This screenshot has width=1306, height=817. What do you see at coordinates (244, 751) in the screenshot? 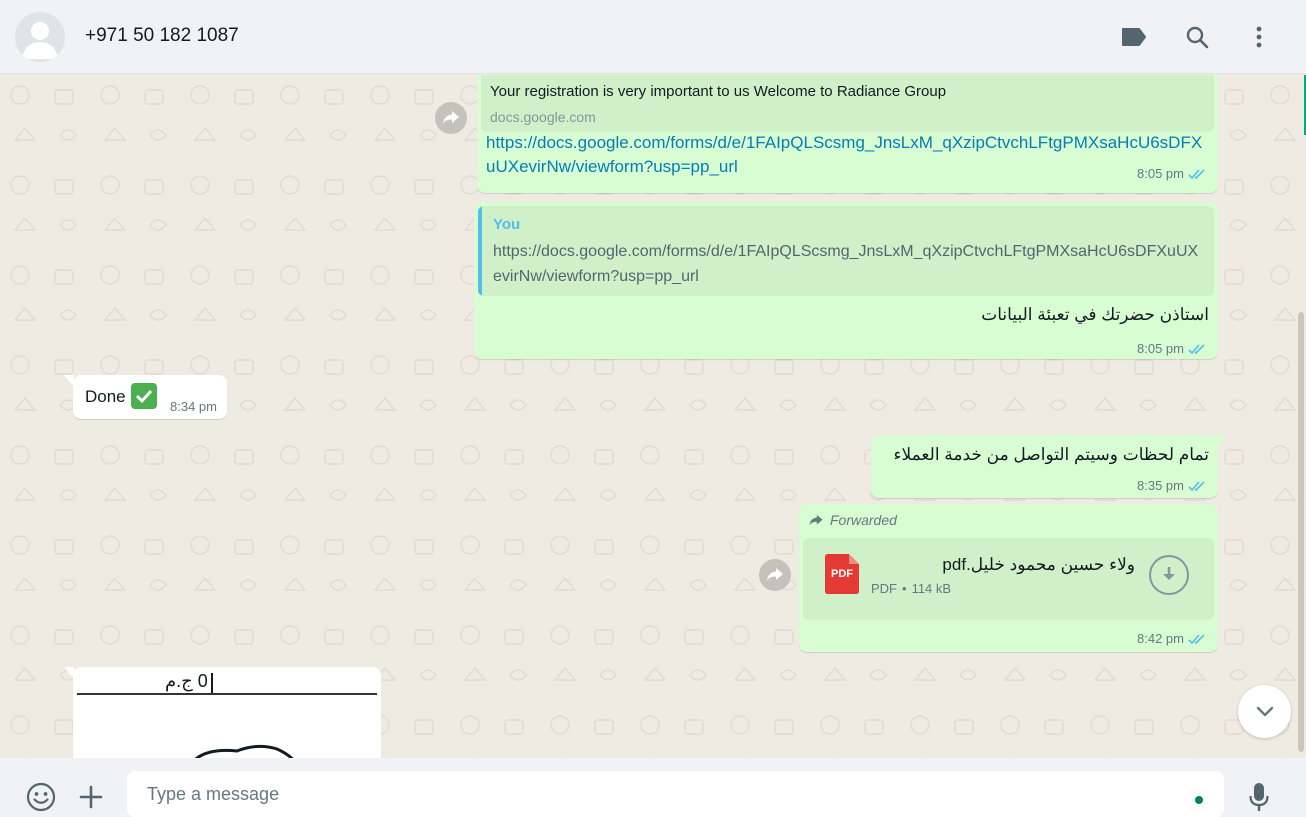
I see `image-drawing` at bounding box center [244, 751].